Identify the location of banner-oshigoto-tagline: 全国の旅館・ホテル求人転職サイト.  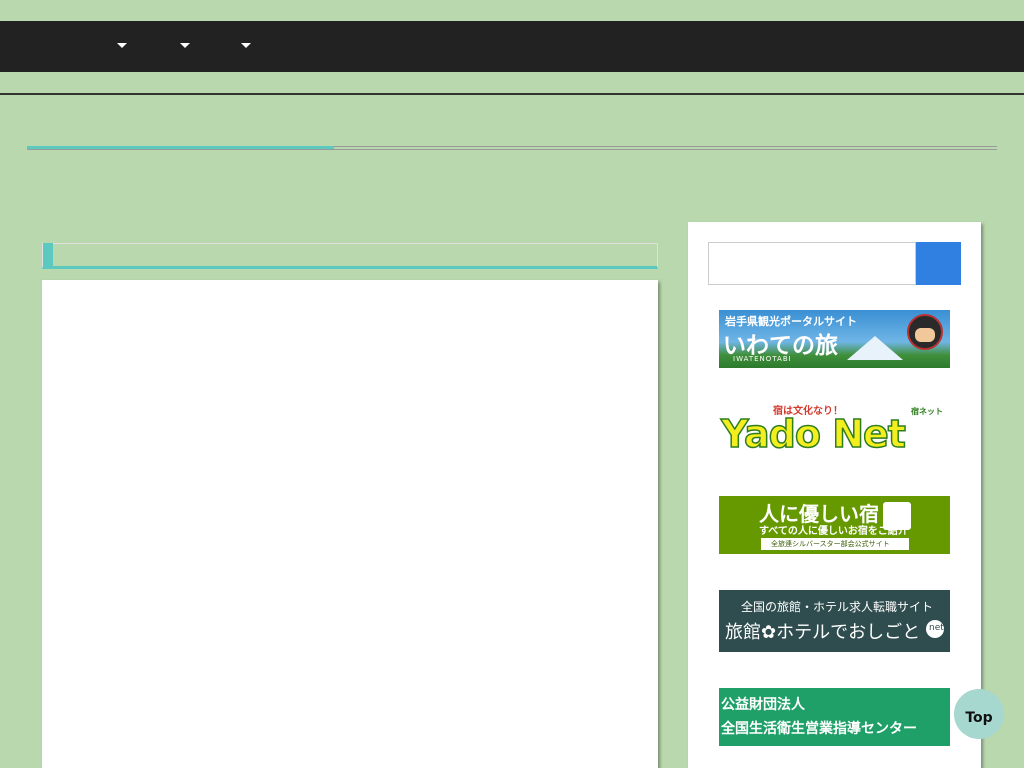
(837, 607).